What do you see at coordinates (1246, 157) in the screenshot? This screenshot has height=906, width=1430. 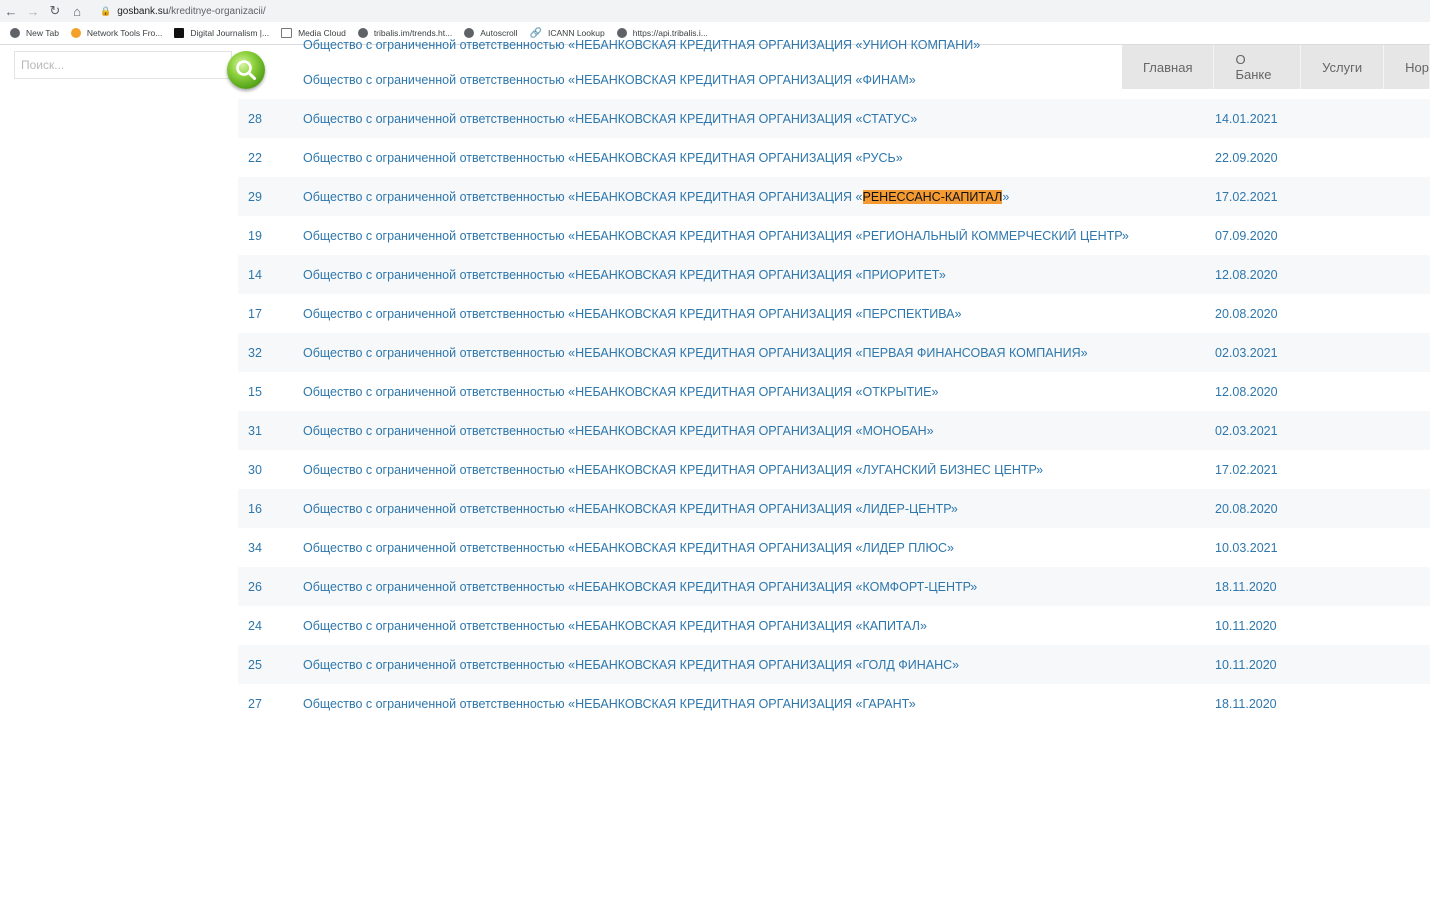 I see `row-date: 22.09.2020` at bounding box center [1246, 157].